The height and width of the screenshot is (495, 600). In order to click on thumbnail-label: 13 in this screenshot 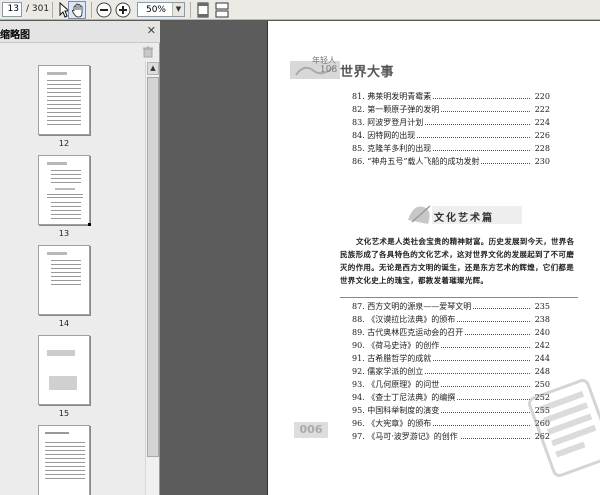, I will do `click(64, 233)`.